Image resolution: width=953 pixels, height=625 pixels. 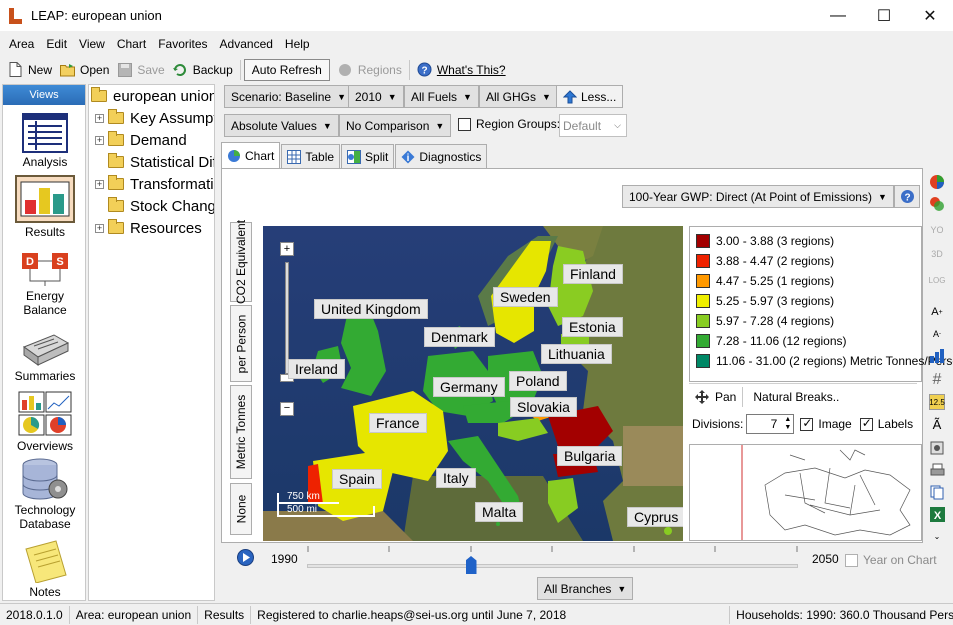 What do you see at coordinates (937, 402) in the screenshot?
I see `number-format-icon: 12.5` at bounding box center [937, 402].